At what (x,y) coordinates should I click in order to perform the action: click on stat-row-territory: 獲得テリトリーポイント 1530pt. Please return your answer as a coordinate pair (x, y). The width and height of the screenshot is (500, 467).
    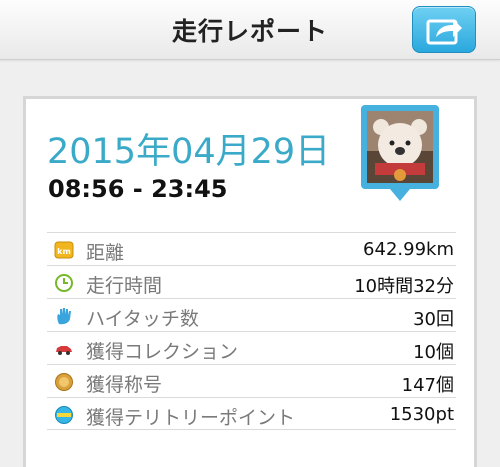
    Looking at the image, I should click on (251, 413).